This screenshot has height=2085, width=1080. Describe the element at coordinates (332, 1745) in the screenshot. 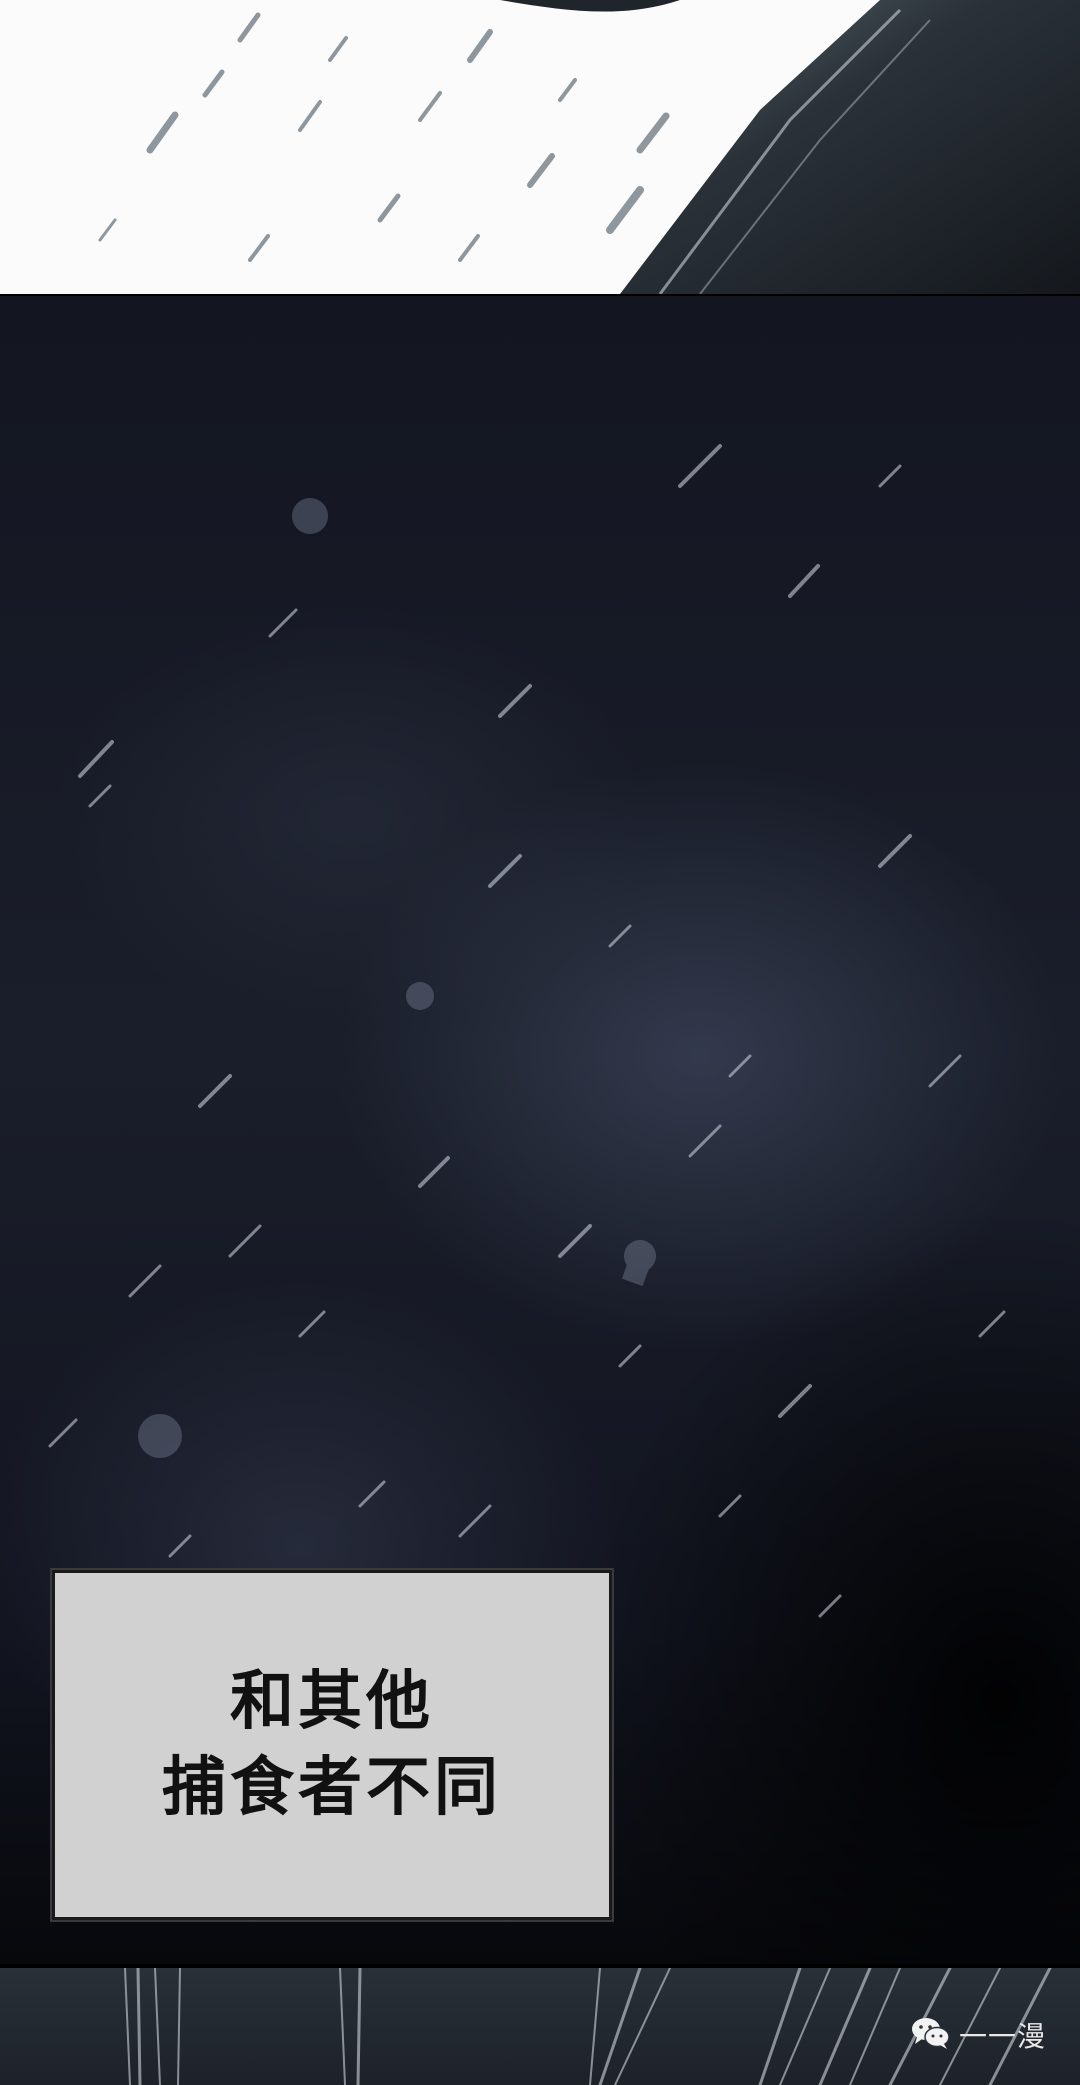

I see `narration-caption-box: 和其他 捕食者不同` at that location.